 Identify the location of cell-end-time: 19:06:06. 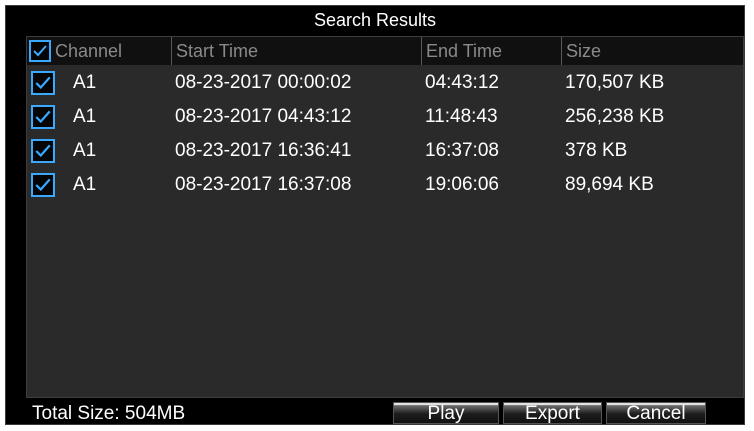
(462, 184).